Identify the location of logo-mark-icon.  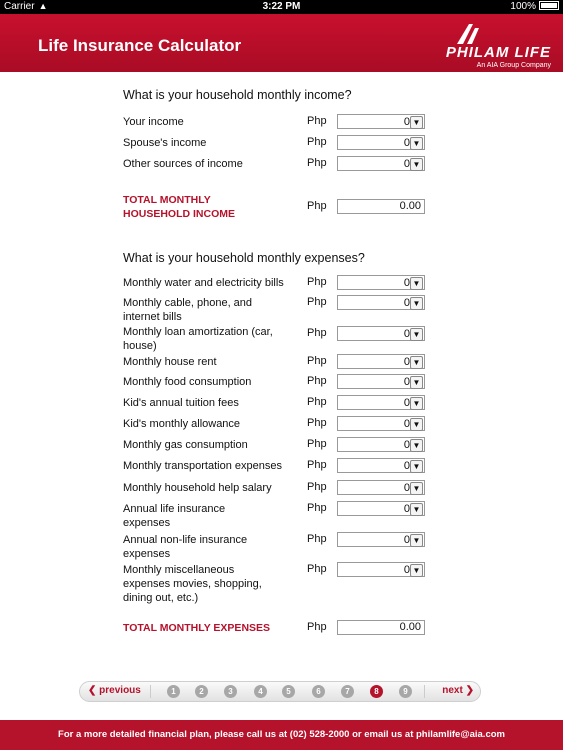
(468, 34).